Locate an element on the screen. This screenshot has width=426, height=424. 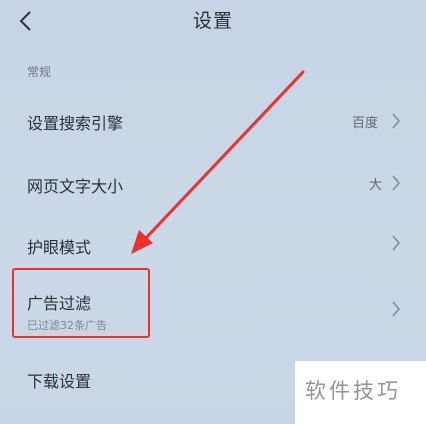
setting-row-font-size: 网页文字大小 大 is located at coordinates (213, 183).